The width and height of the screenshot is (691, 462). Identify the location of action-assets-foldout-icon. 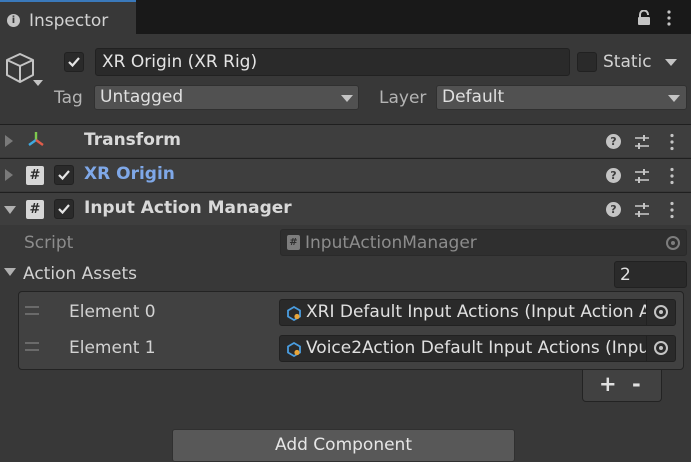
(10, 272).